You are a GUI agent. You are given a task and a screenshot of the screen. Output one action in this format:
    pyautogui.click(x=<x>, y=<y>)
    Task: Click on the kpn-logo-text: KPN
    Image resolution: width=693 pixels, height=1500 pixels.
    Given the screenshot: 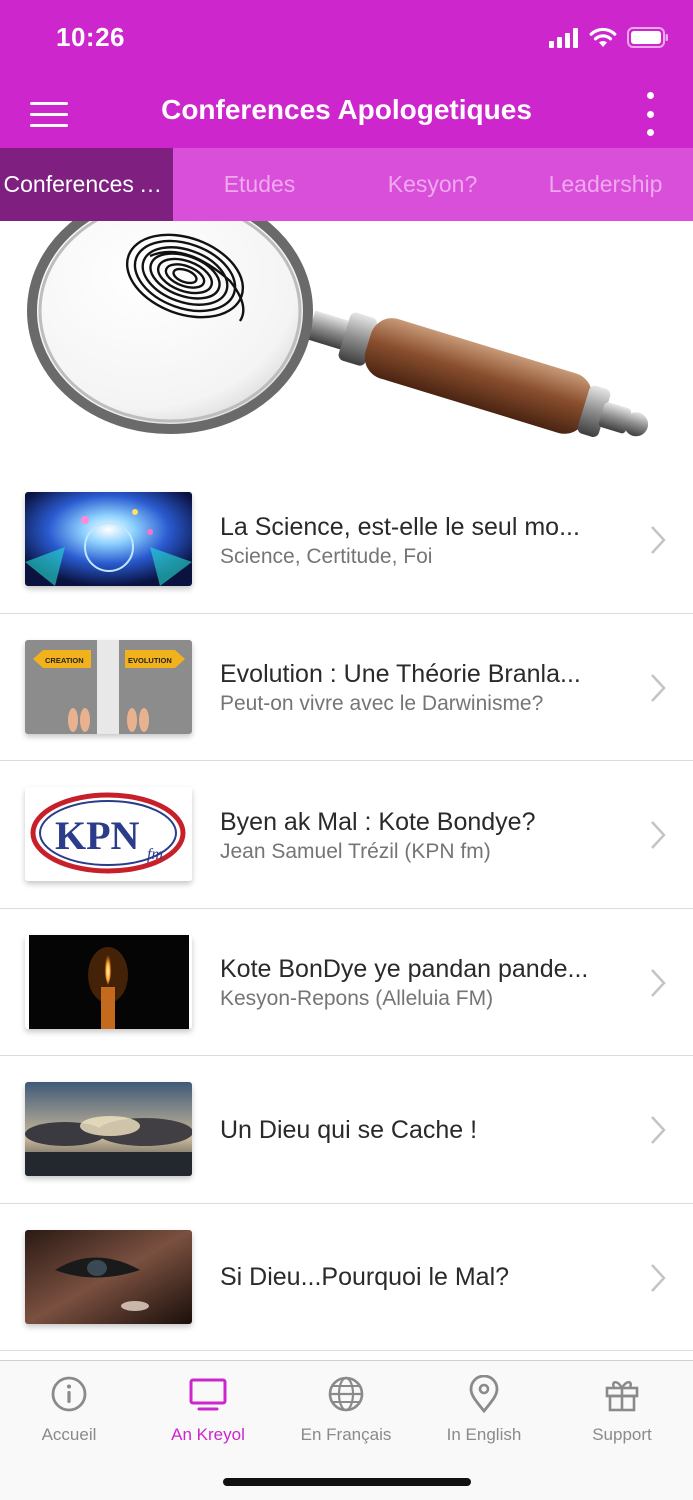 What is the action you would take?
    pyautogui.click(x=97, y=835)
    